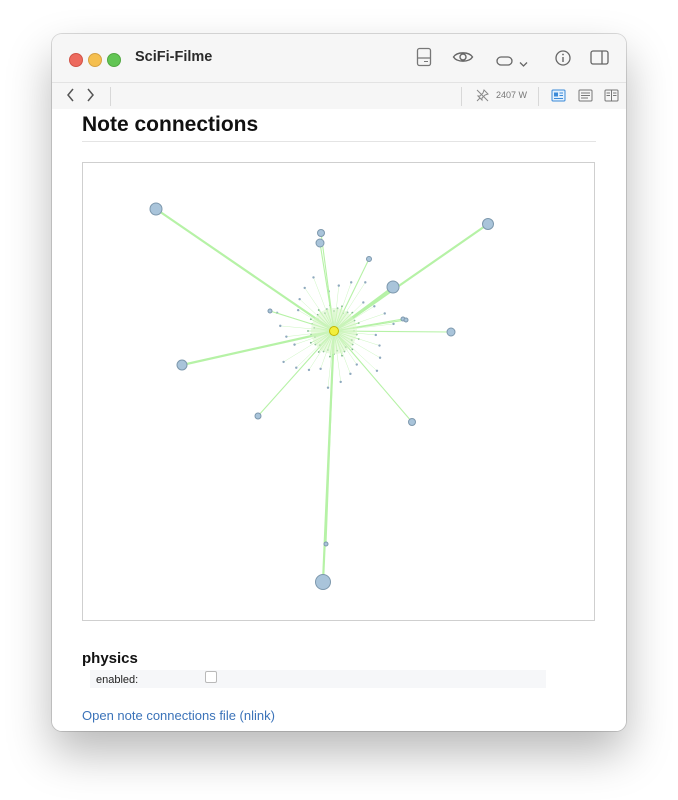  Describe the element at coordinates (95, 60) in the screenshot. I see `minimize-window-button` at that location.